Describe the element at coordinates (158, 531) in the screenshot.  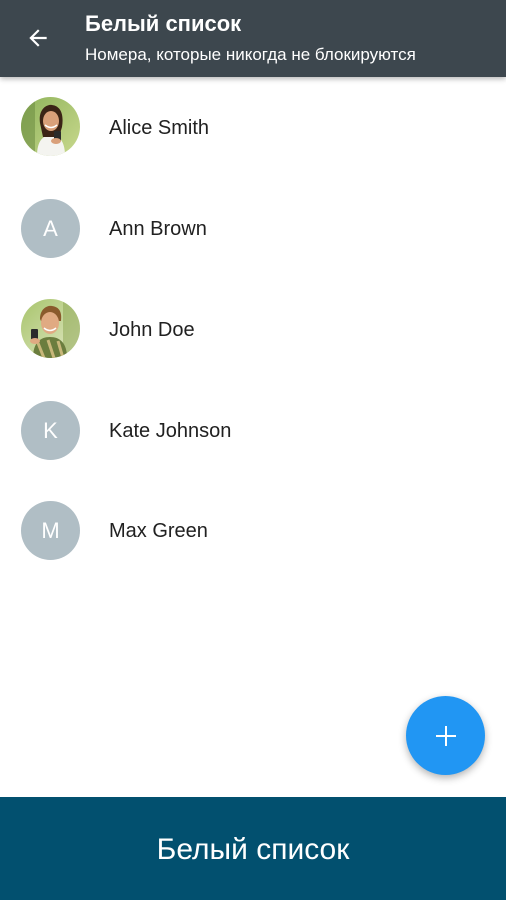
I see `contact-name: Max Green` at that location.